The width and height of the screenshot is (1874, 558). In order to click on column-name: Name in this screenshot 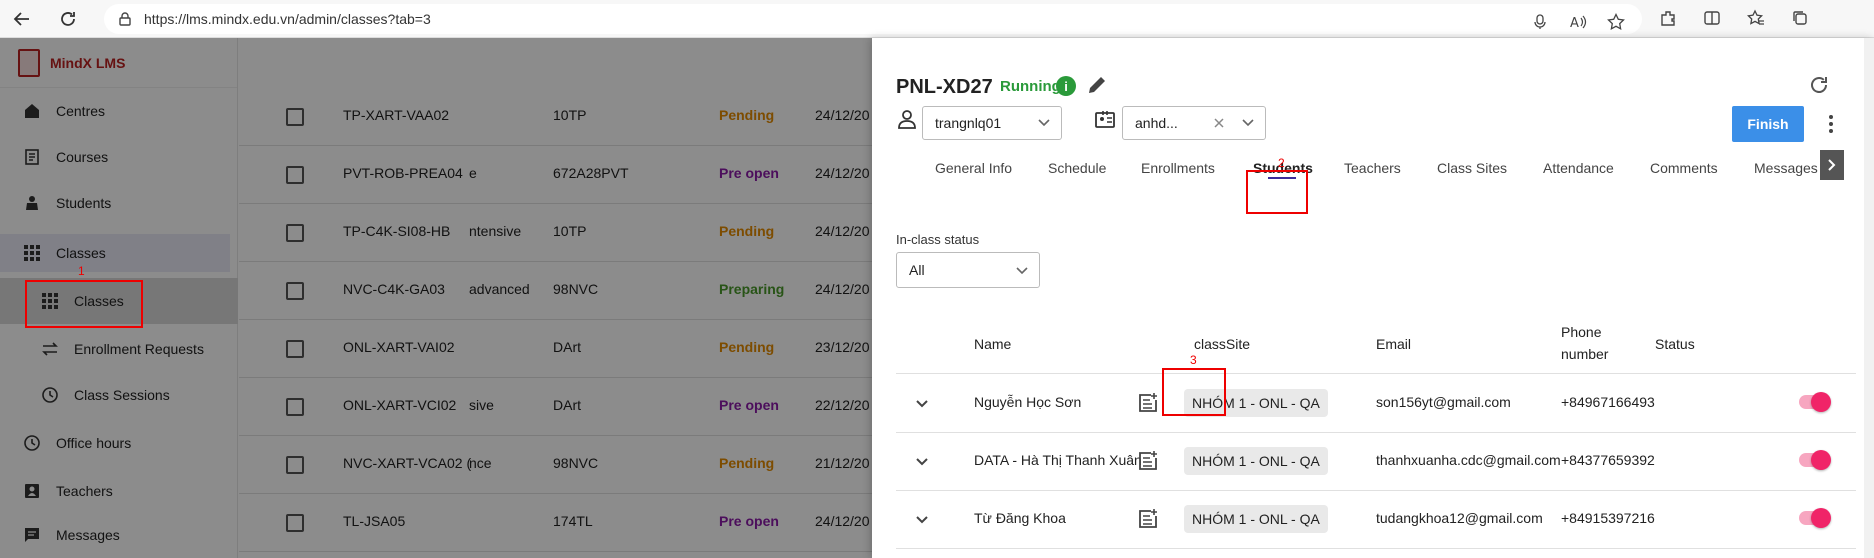, I will do `click(993, 344)`.